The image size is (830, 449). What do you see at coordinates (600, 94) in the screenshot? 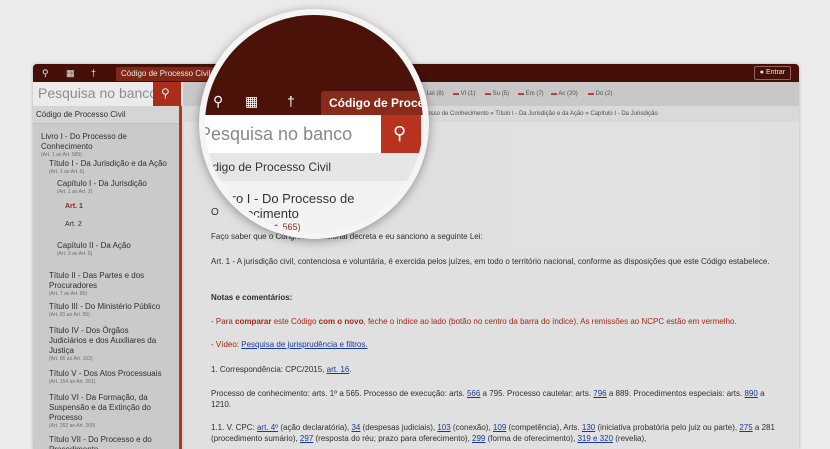
I see `filter-do: ▬ Do (2)` at bounding box center [600, 94].